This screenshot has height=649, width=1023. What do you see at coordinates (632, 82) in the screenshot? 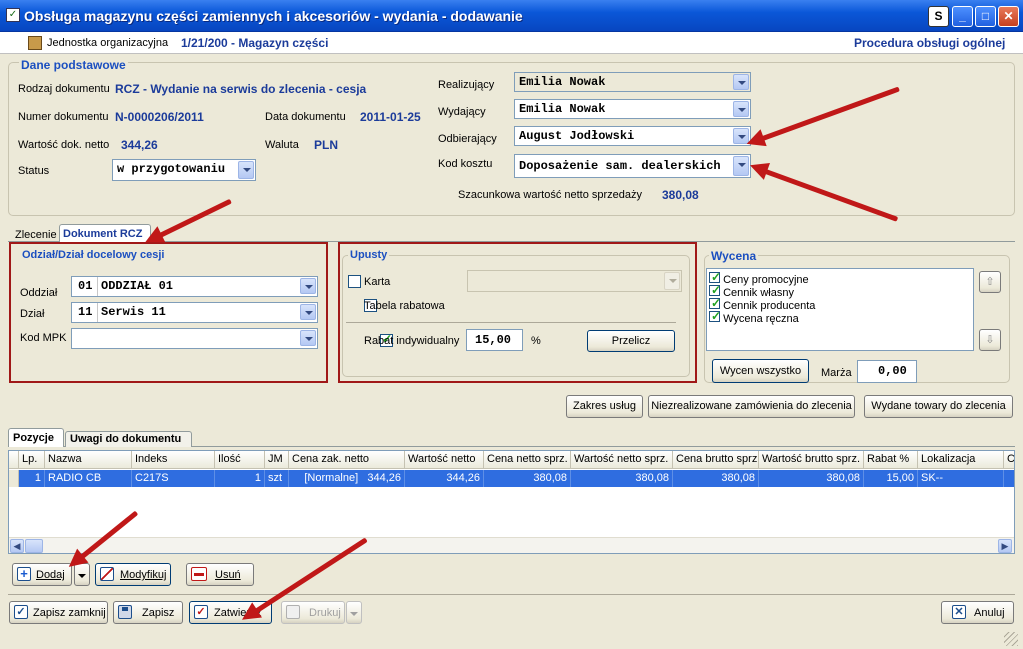
I see `realizujacy-select: Emilia Nowak` at bounding box center [632, 82].